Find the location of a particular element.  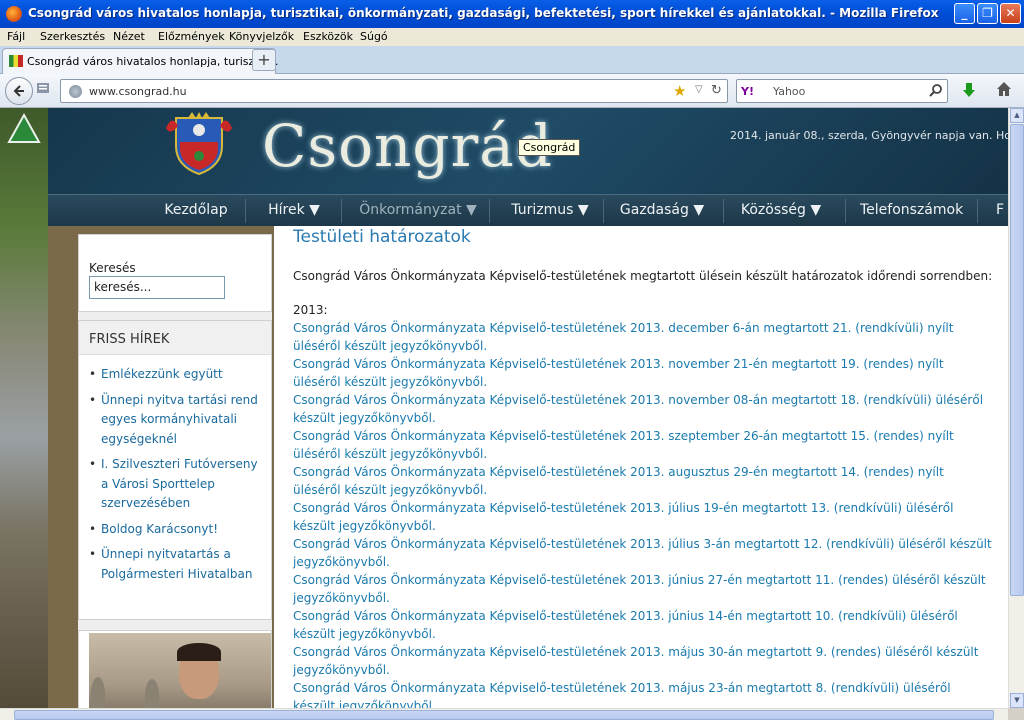

up-arrow-icon is located at coordinates (24, 130).